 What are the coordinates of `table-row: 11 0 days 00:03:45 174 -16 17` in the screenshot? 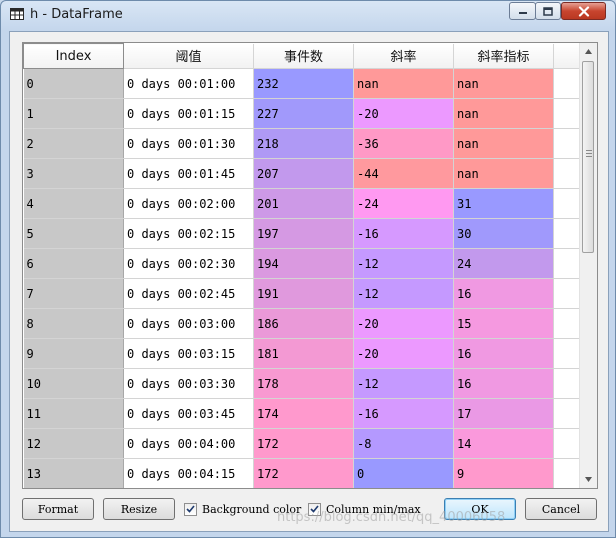 It's located at (301, 413).